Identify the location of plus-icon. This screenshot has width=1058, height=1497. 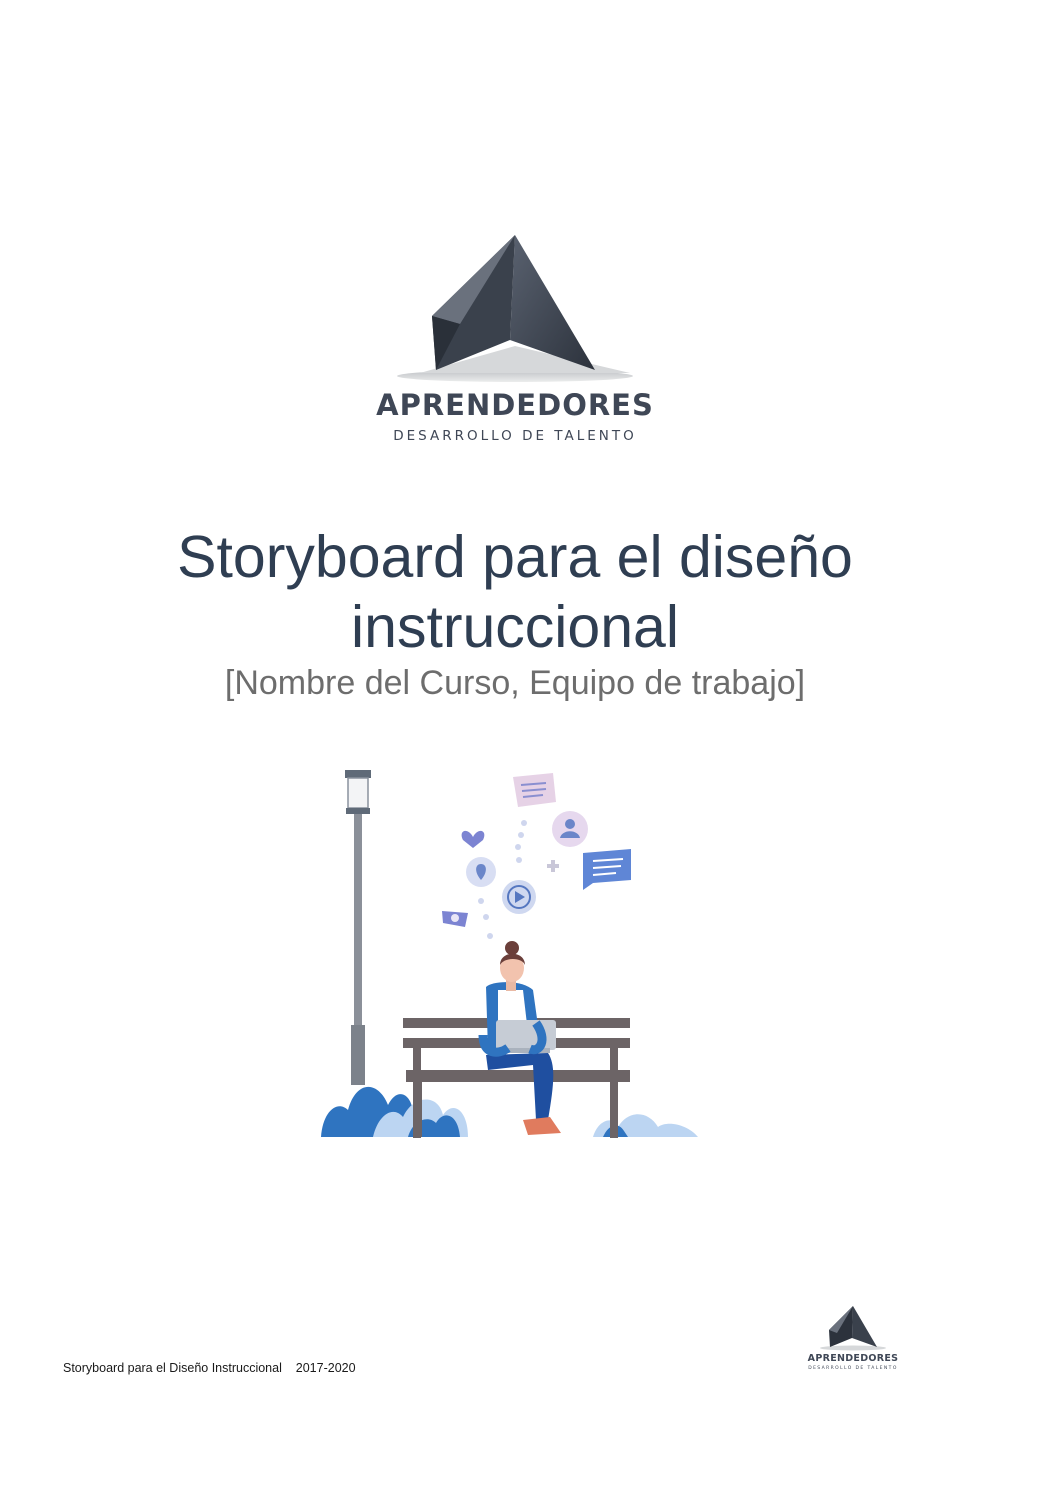
(553, 866).